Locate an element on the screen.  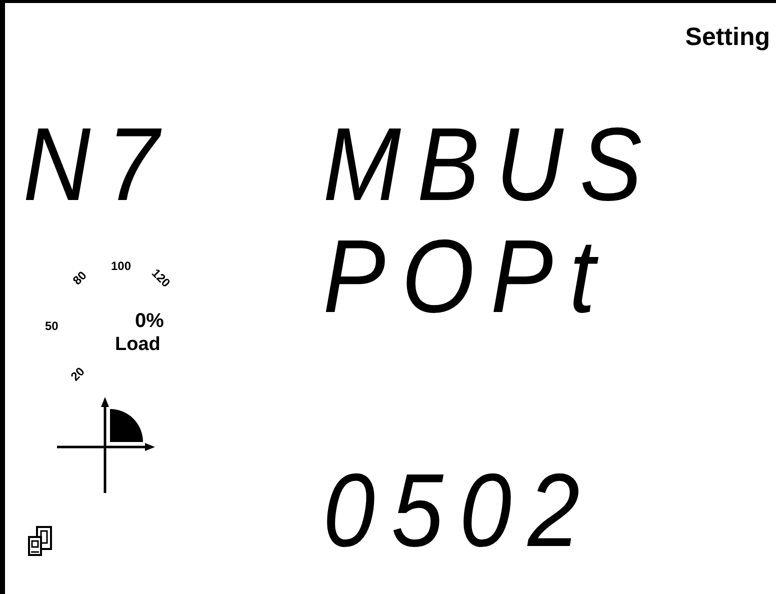
communication-icon is located at coordinates (40, 540).